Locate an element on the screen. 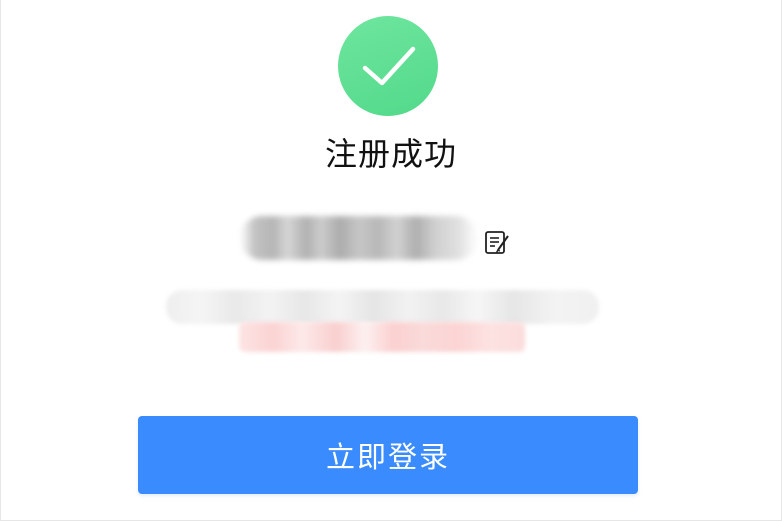  edit-note-icon is located at coordinates (497, 242).